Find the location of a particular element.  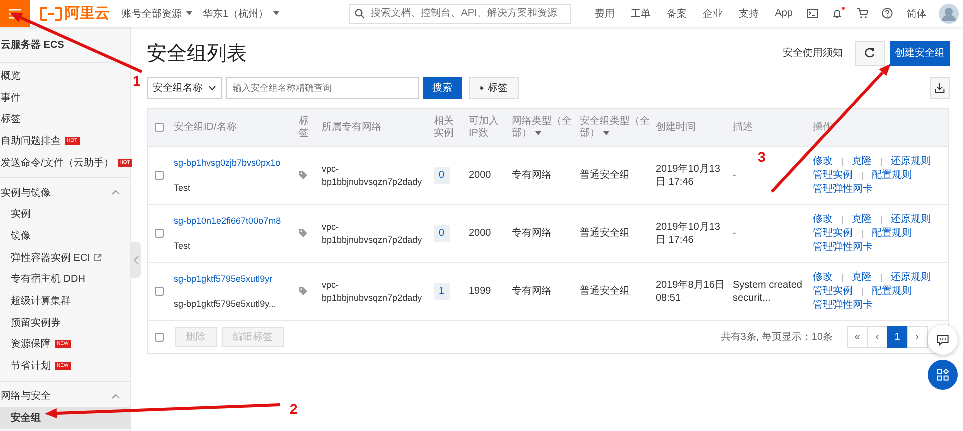

sidebar-title: 云服务器 ECS is located at coordinates (65, 45).